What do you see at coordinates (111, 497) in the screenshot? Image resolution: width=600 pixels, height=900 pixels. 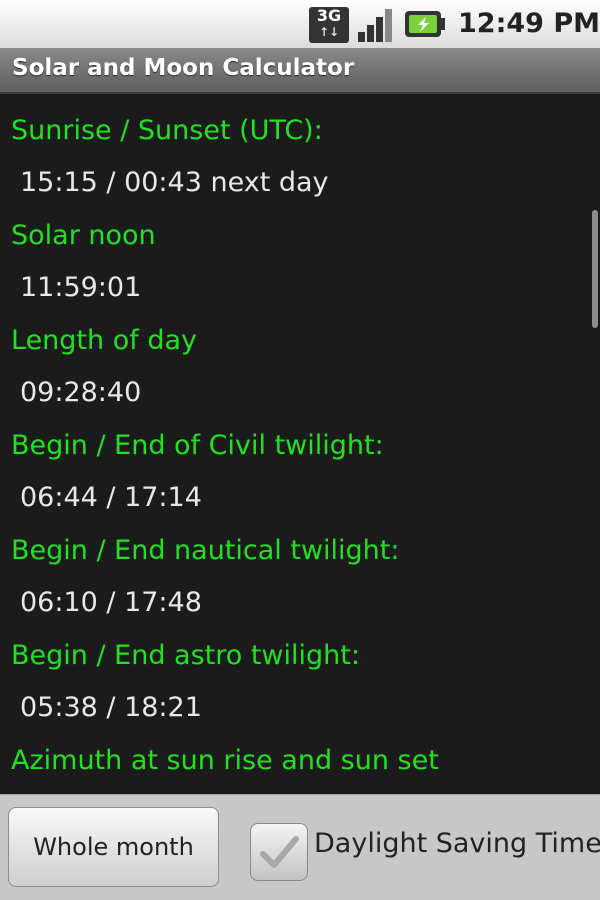 I see `civil-twilight-value: 06:44 / 17:14` at bounding box center [111, 497].